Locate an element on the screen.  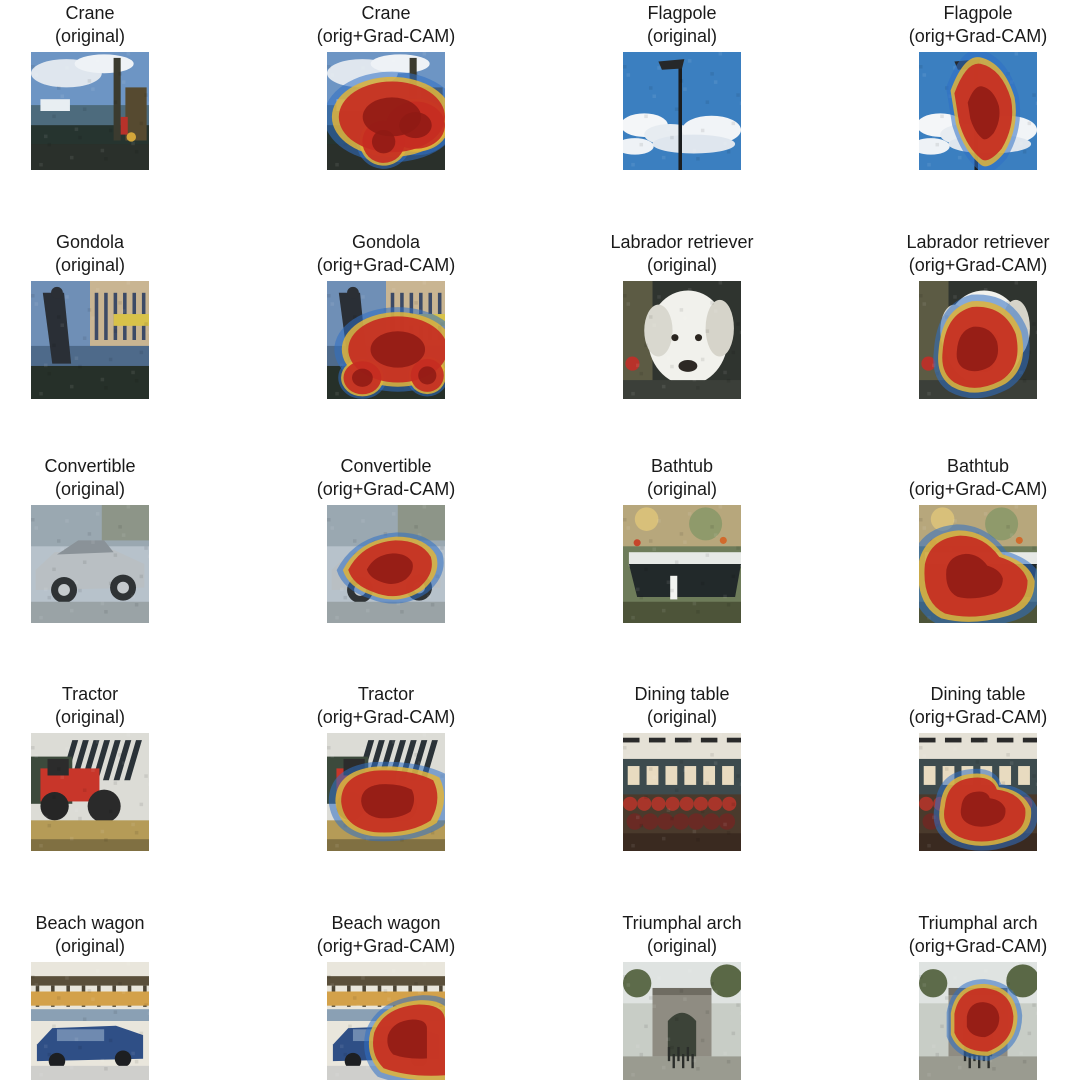
panel: Bathtub (orig+Grad-CAM) is located at coordinates (975, 543).